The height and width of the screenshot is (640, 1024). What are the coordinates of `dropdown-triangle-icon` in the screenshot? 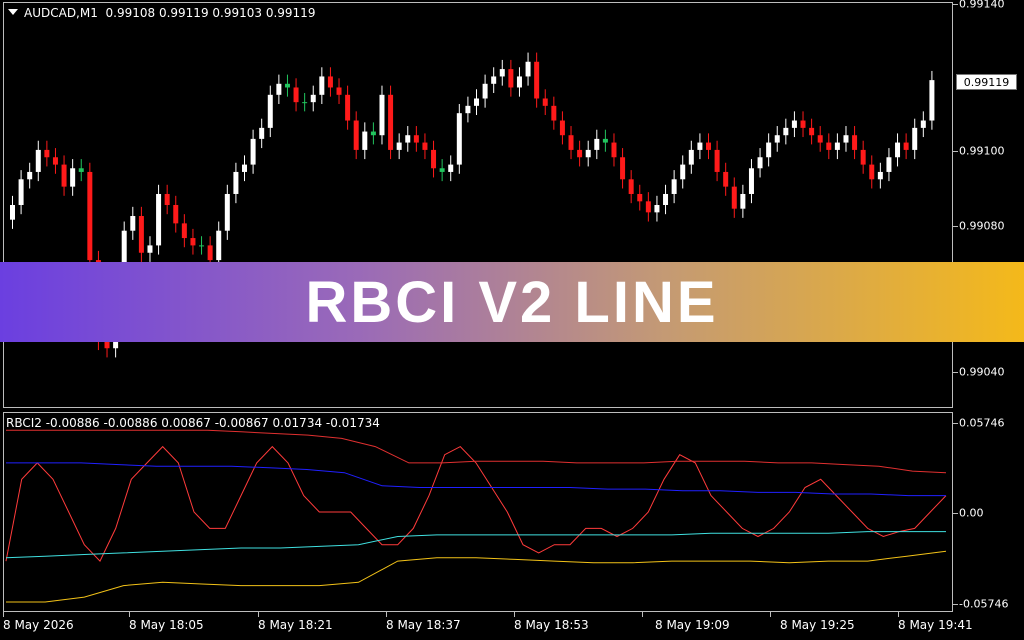 It's located at (13, 12).